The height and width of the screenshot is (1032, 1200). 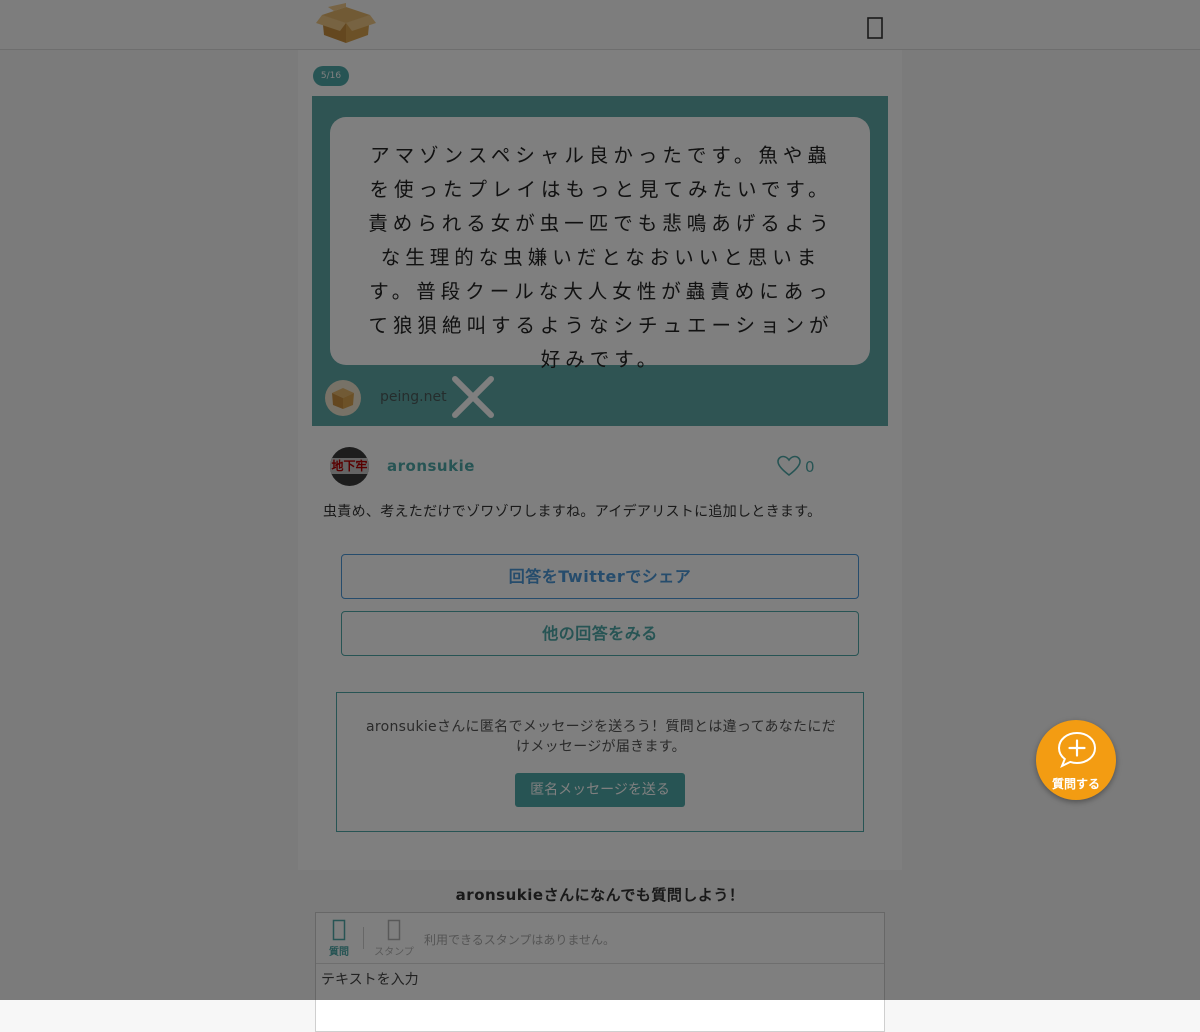 I want to click on stamp-icon, so click(x=394, y=930).